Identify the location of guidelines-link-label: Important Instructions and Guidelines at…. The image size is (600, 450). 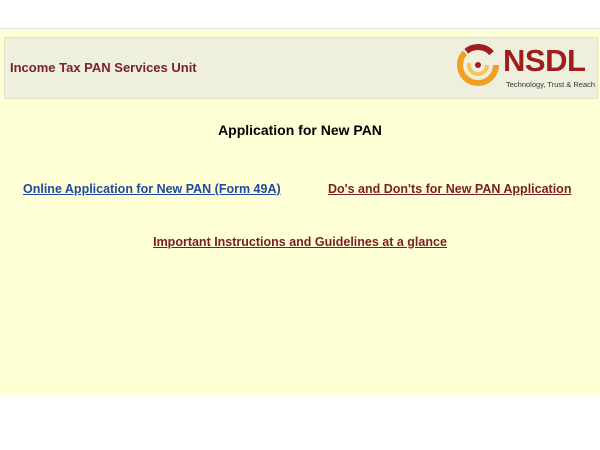
(300, 242).